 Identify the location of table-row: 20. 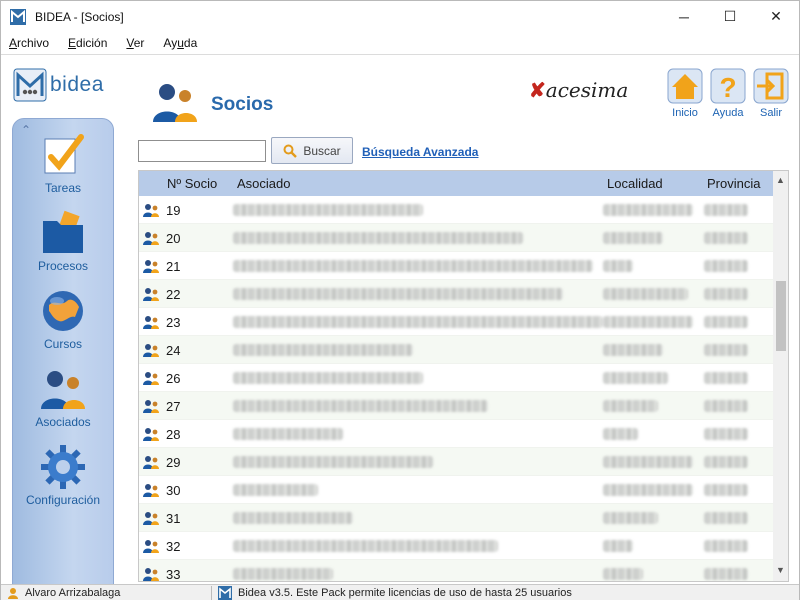
(456, 238).